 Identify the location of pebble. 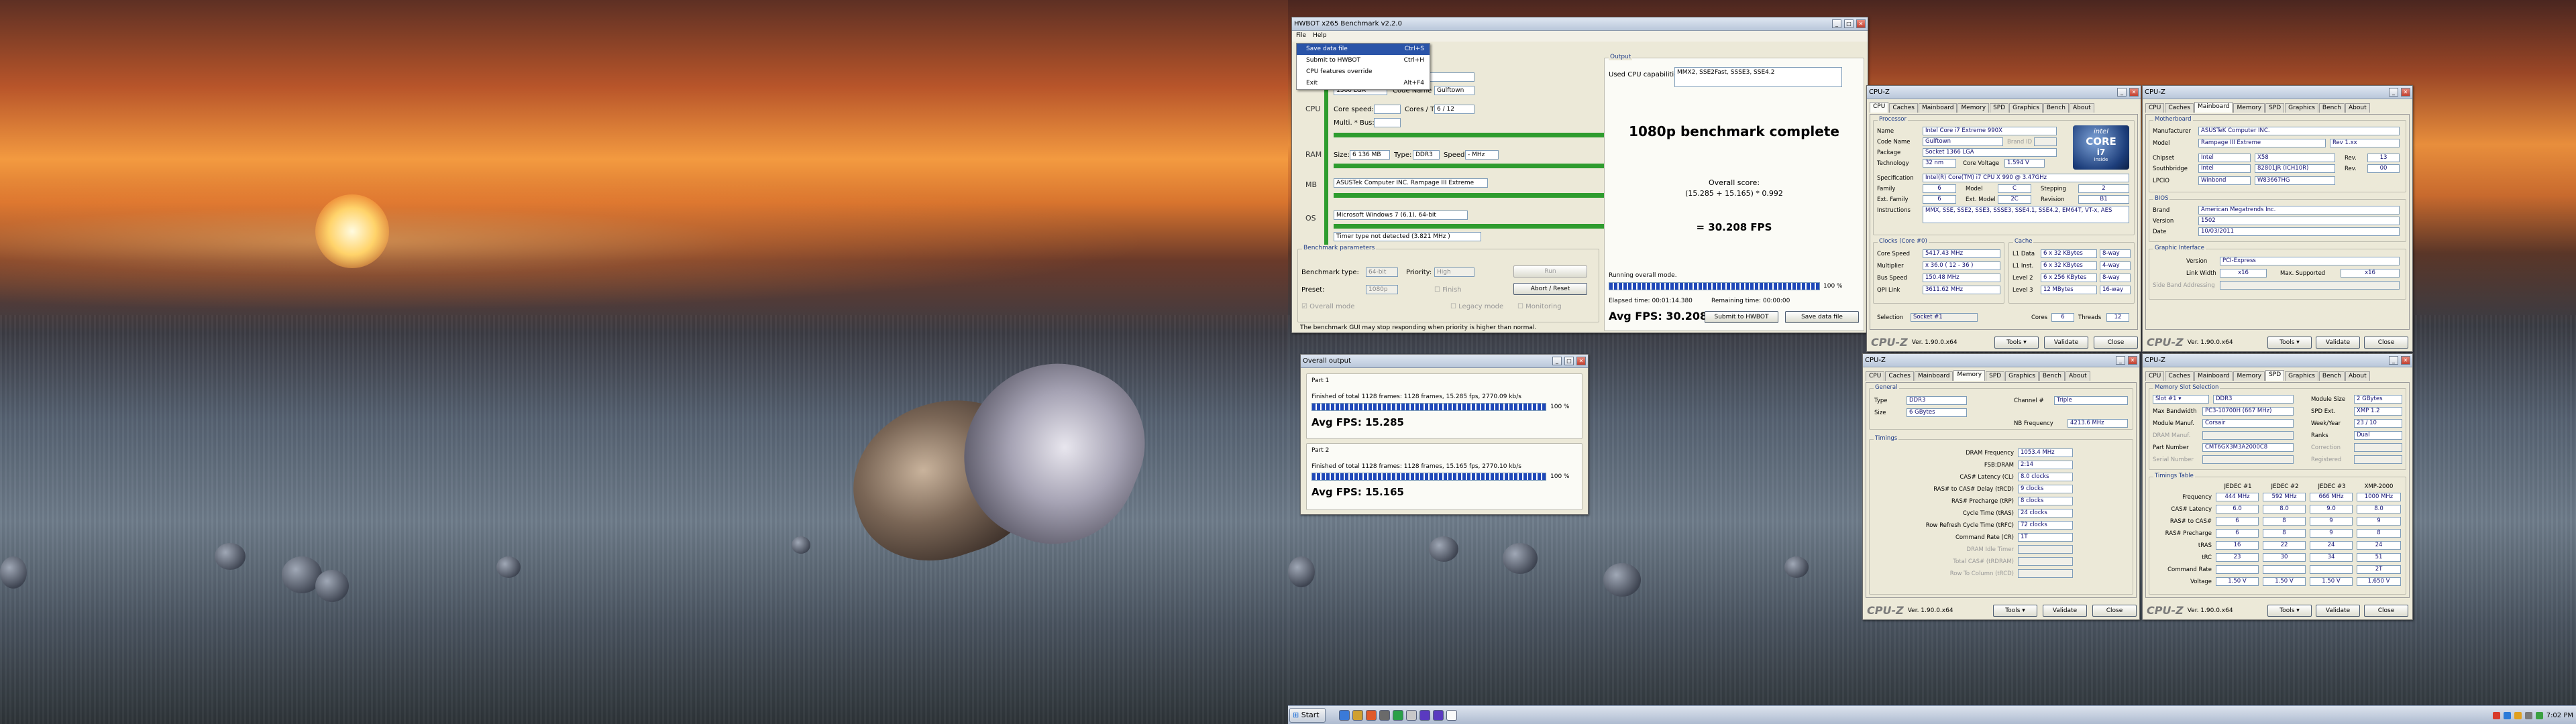
(13, 572).